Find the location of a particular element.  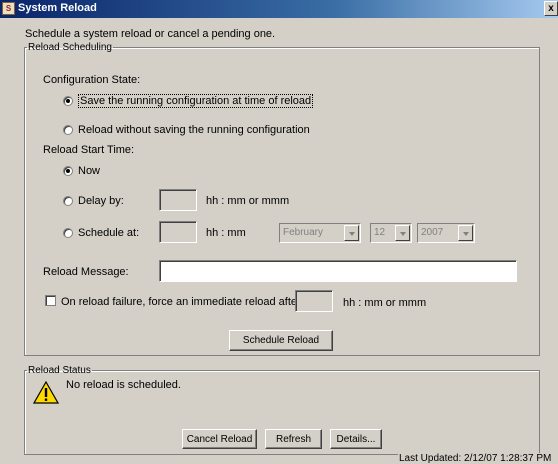

delay-label: Delay by: is located at coordinates (101, 201).